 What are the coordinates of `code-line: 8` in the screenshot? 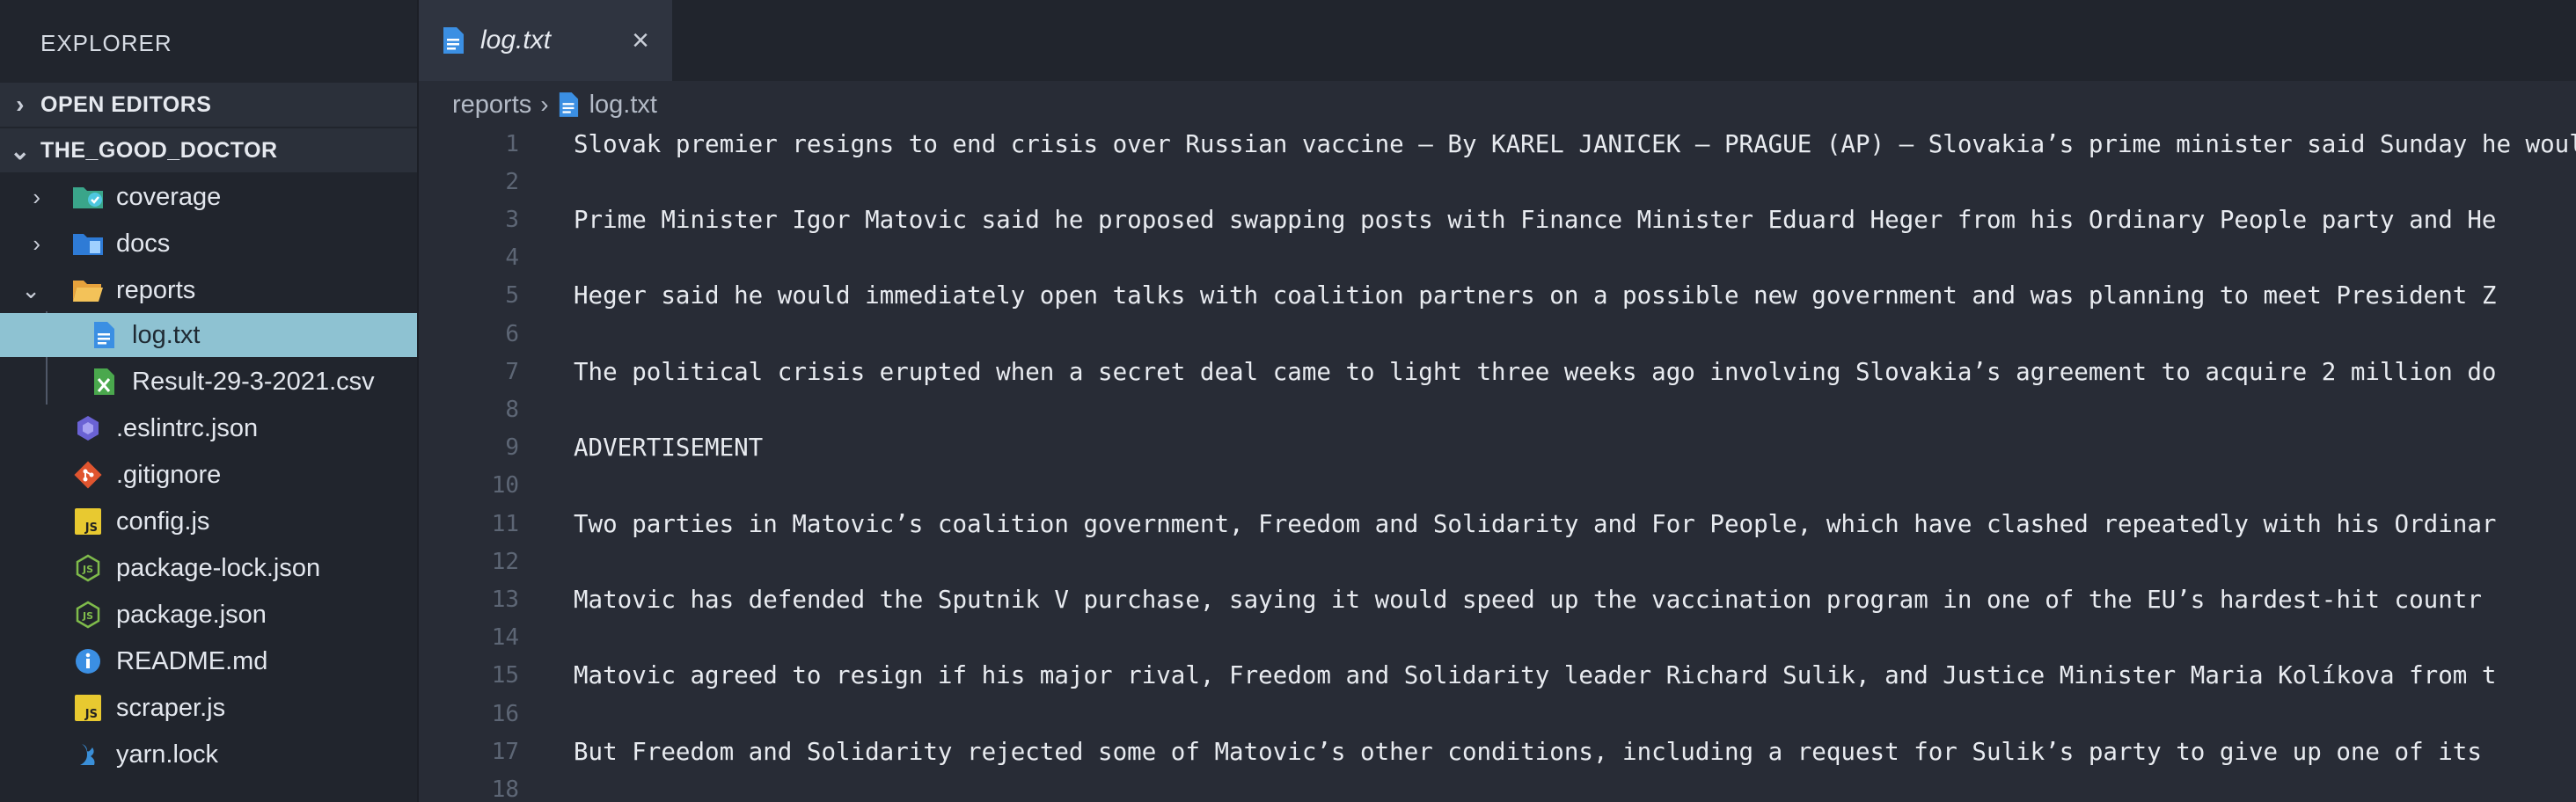 It's located at (1497, 409).